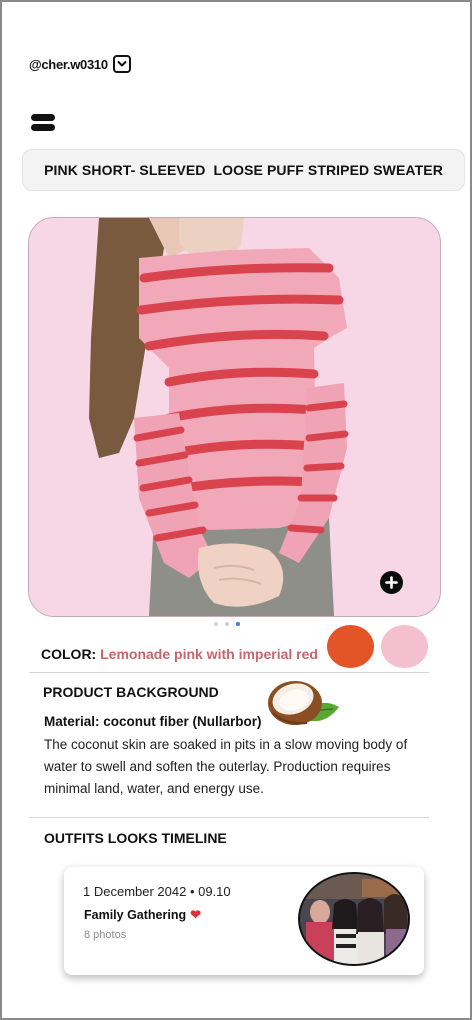 This screenshot has width=472, height=1020. Describe the element at coordinates (69, 654) in the screenshot. I see `color-label: COLOR:` at that location.